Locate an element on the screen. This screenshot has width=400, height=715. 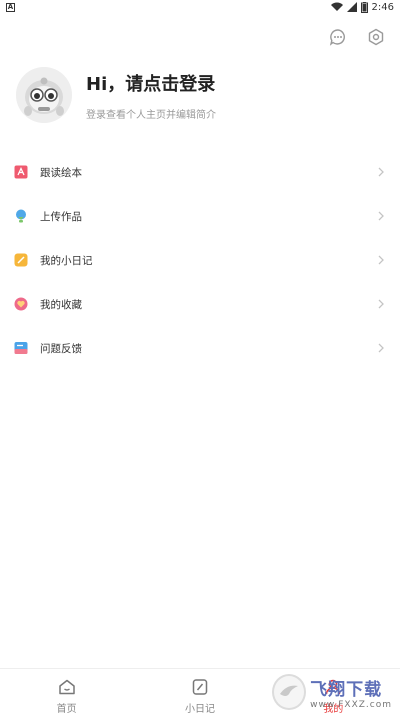
menu-item-label: 我的小日记 is located at coordinates (66, 260).